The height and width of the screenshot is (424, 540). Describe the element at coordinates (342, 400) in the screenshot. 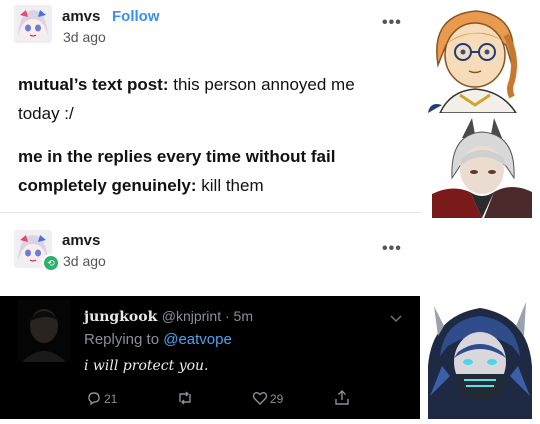

I see `share-icon` at that location.